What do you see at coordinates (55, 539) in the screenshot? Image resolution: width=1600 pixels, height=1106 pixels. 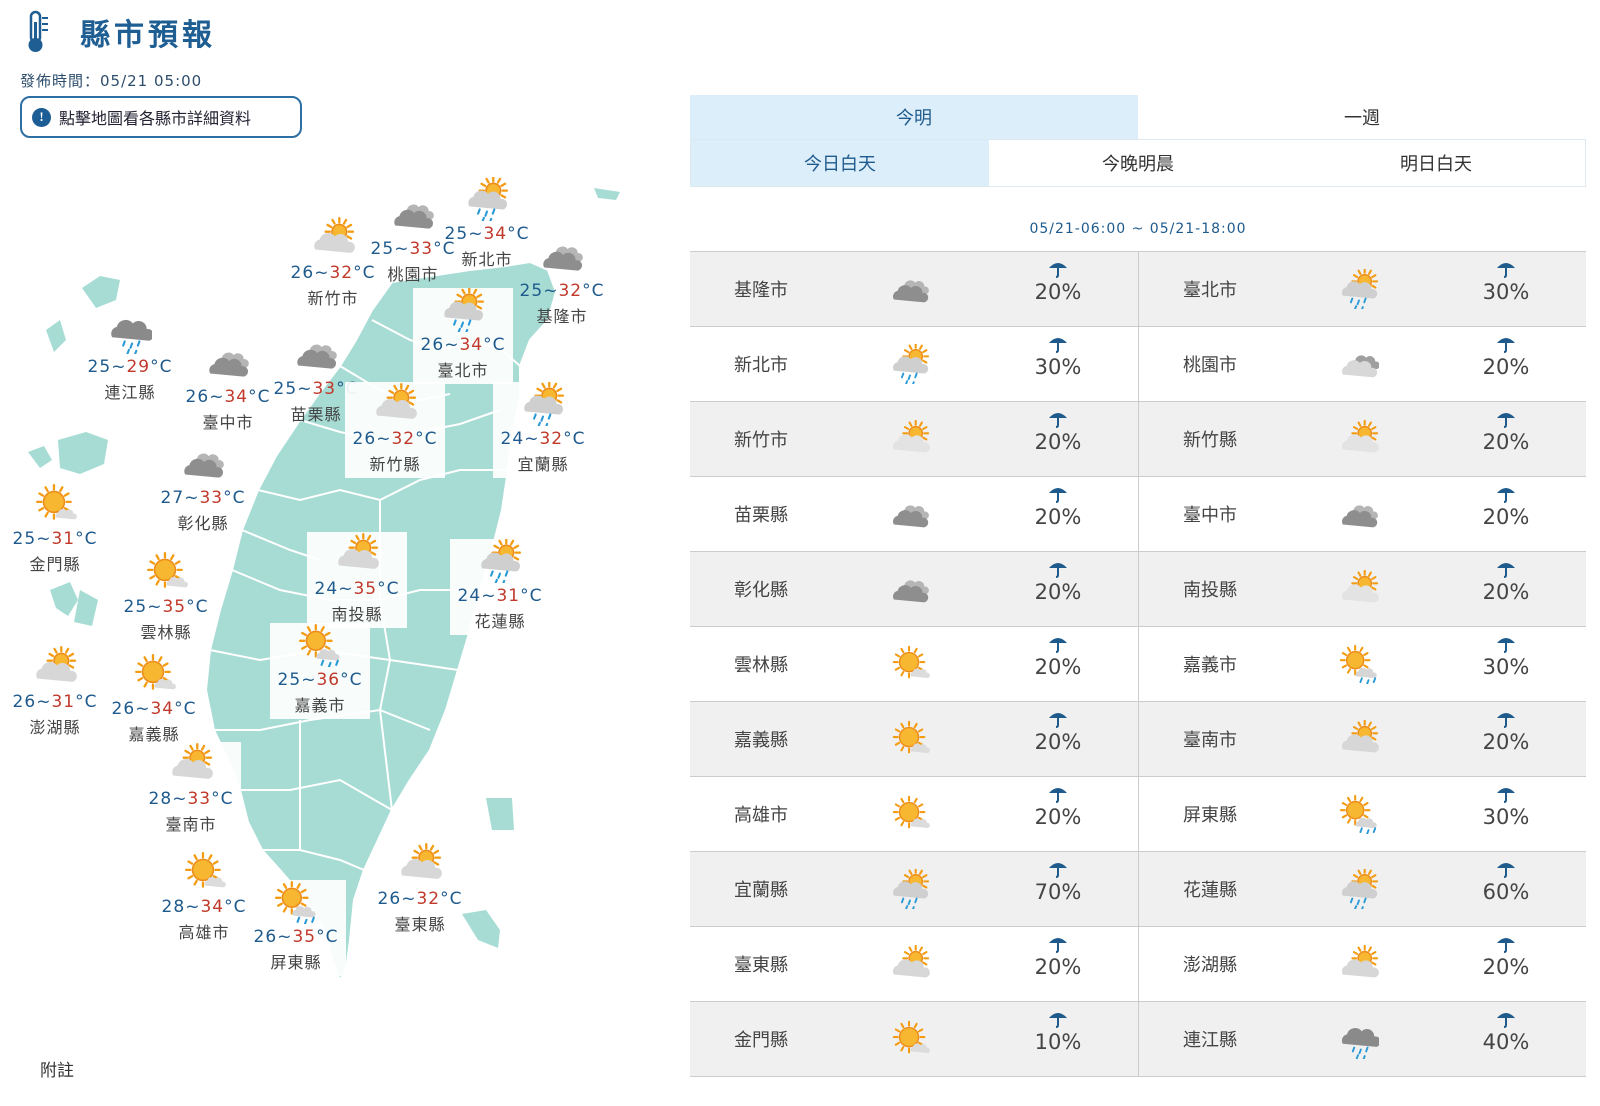 I see `map-temp: 25~31°C` at bounding box center [55, 539].